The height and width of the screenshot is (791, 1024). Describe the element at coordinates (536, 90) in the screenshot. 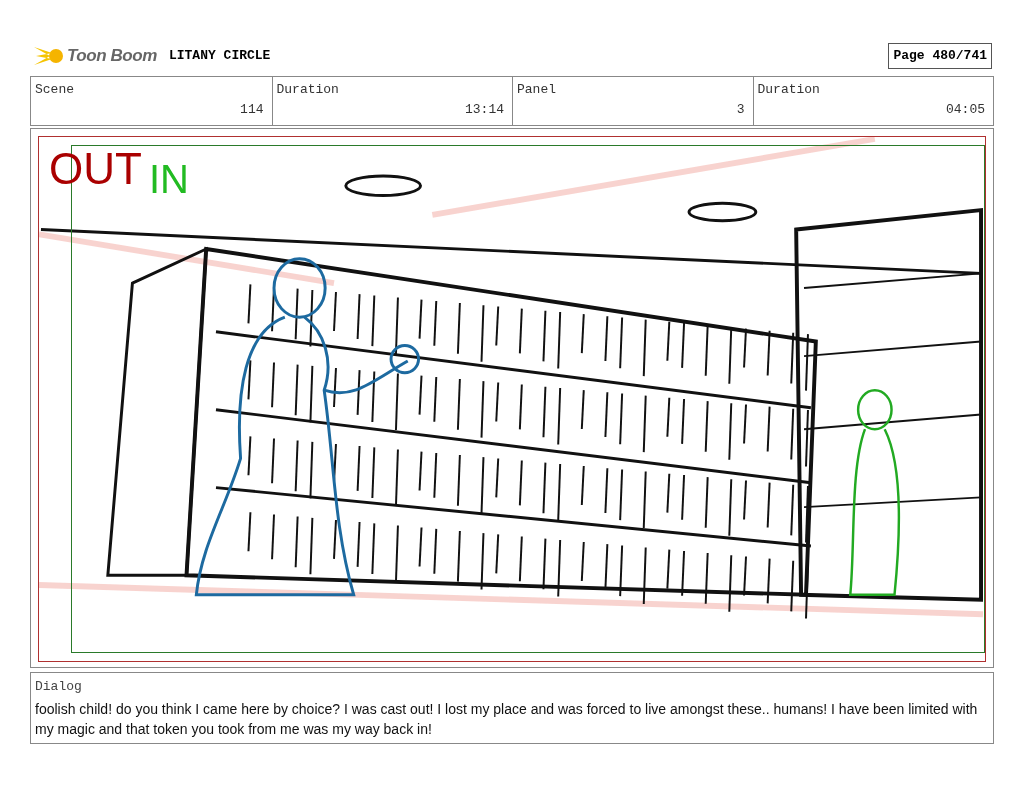

I see `field-label: Panel` at that location.